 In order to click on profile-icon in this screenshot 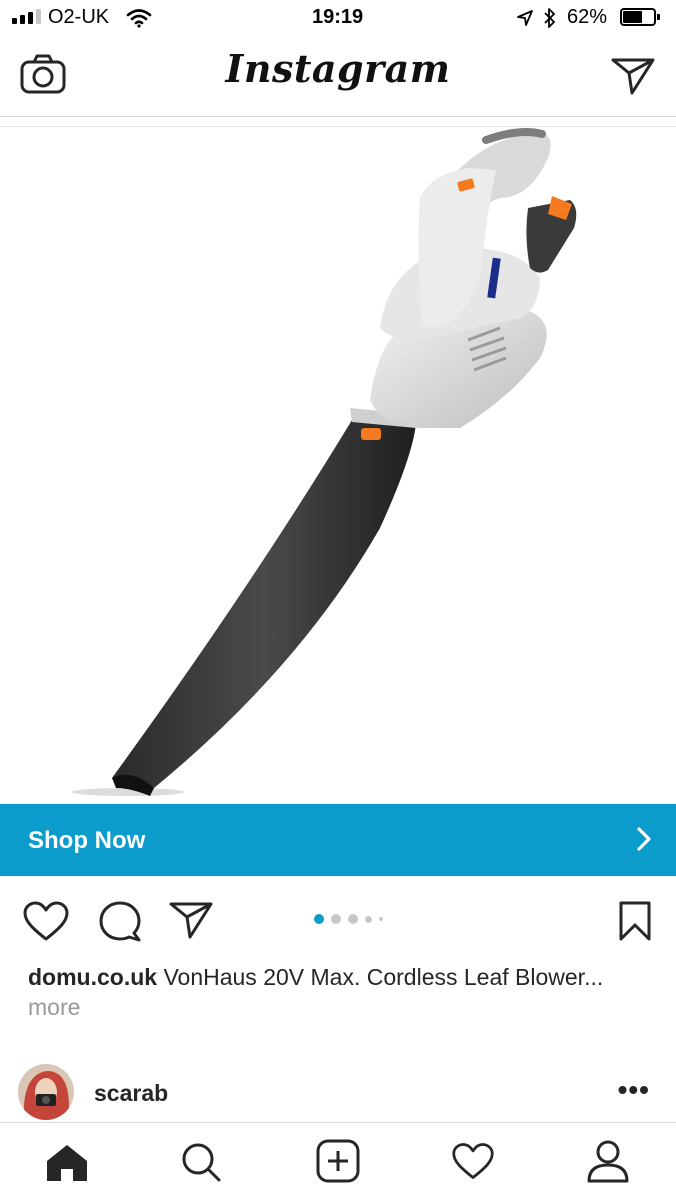, I will do `click(608, 1161)`.